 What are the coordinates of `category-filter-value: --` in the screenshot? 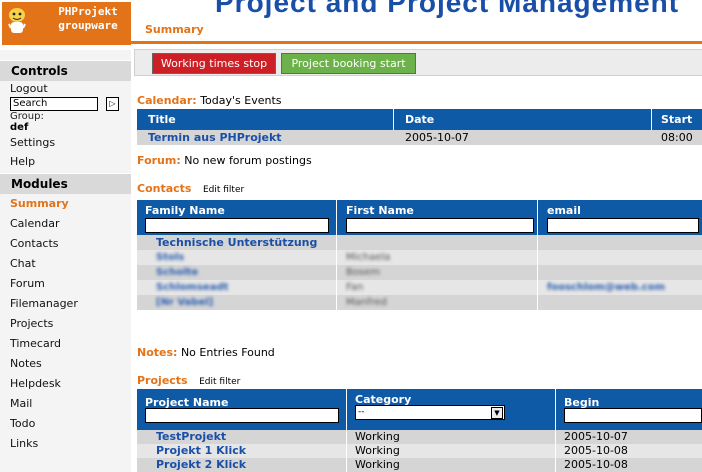 It's located at (361, 412).